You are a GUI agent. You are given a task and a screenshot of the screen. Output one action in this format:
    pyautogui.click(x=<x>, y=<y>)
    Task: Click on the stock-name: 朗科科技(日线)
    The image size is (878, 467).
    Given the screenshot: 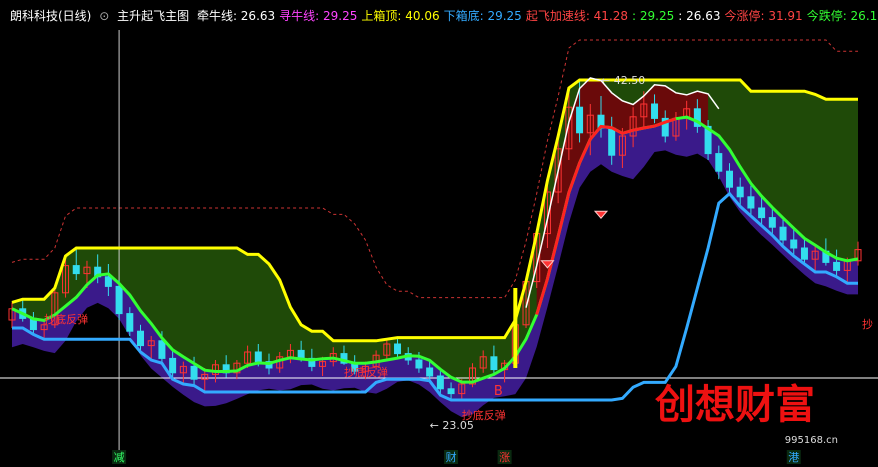 What is the action you would take?
    pyautogui.click(x=50, y=16)
    